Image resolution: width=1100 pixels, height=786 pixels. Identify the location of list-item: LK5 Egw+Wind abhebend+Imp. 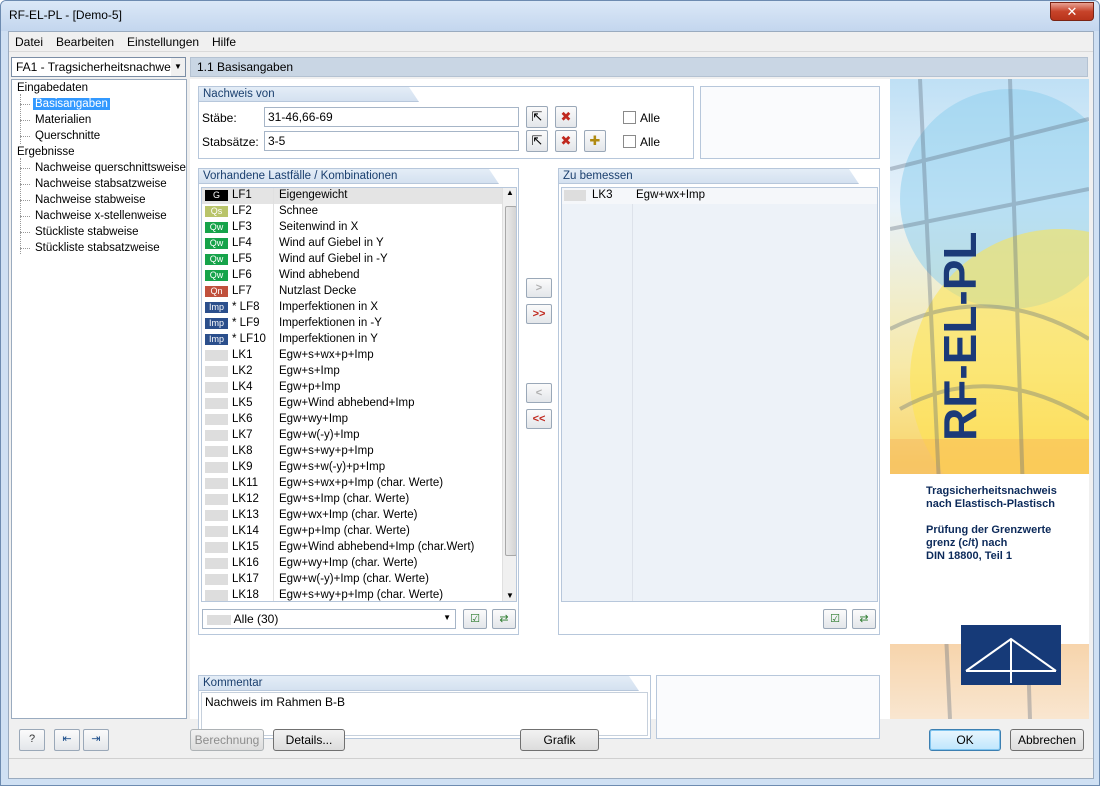
(359, 404).